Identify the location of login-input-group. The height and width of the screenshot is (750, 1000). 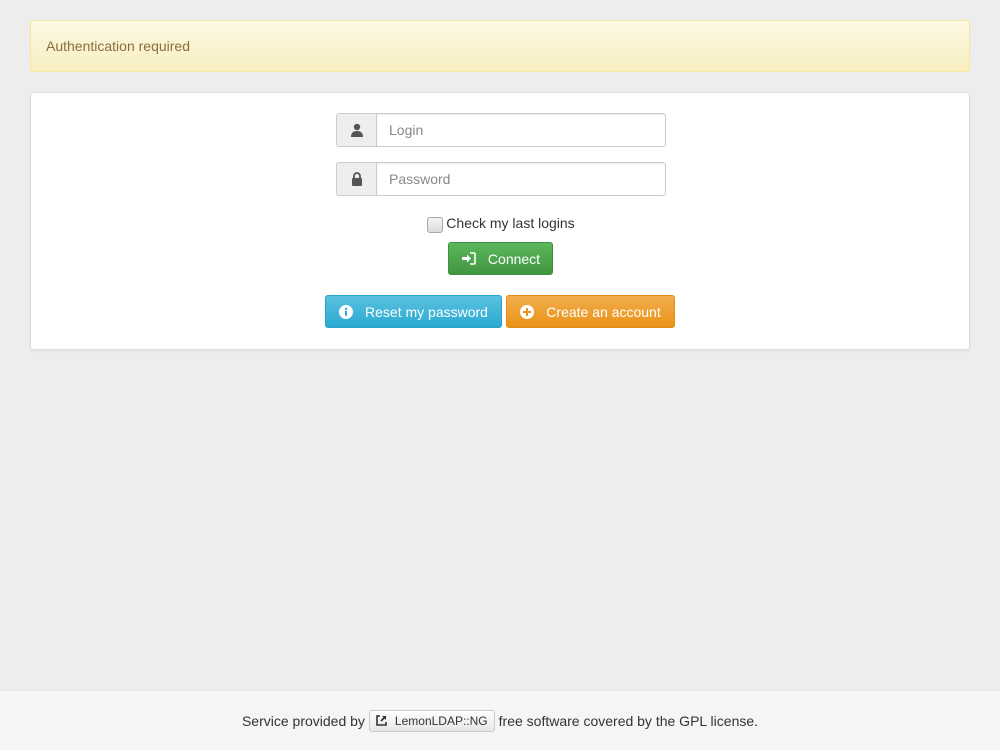
(501, 130).